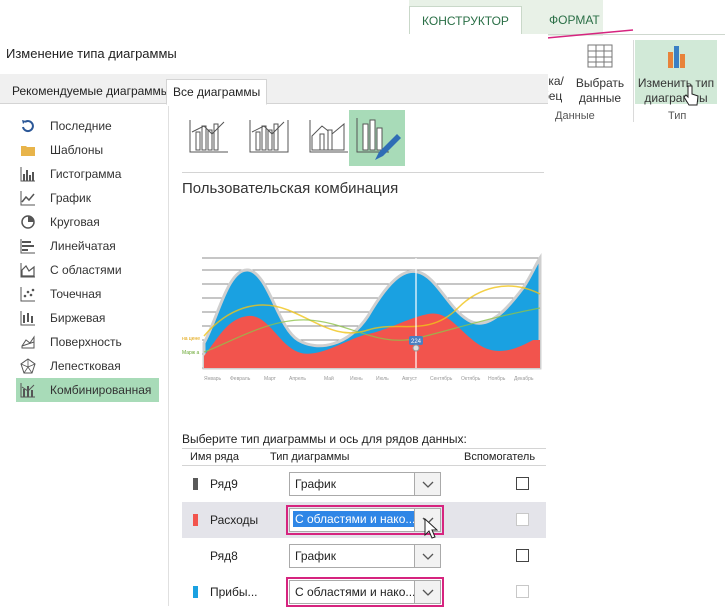  I want to click on sidebar-item-label: Шаблоны, so click(77, 150).